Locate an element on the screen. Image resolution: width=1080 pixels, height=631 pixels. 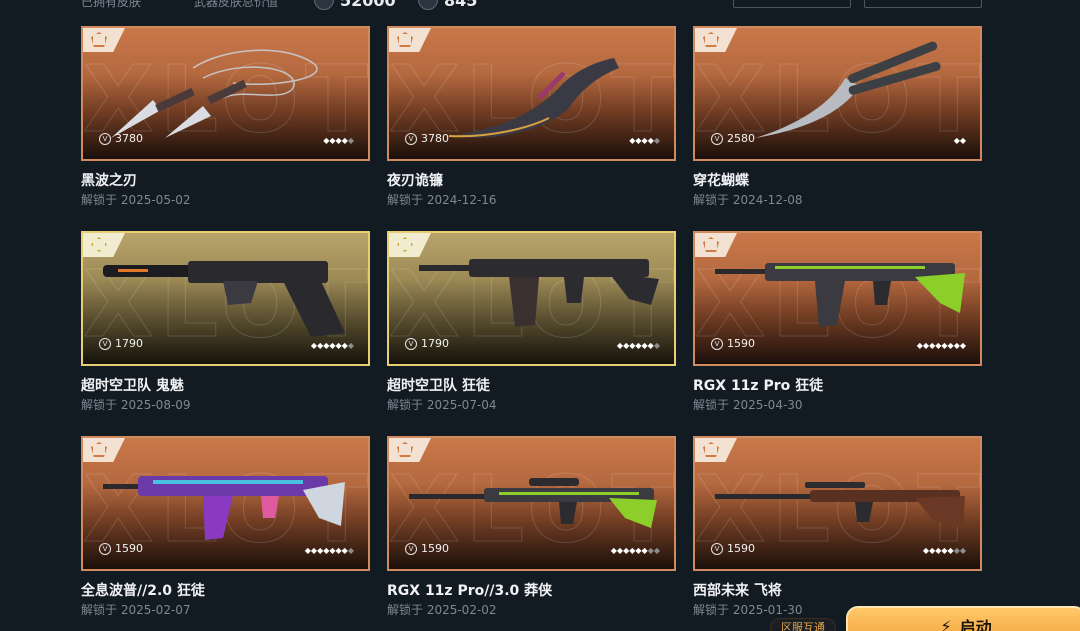
launch-button: ⚡ 启动 is located at coordinates (963, 618).